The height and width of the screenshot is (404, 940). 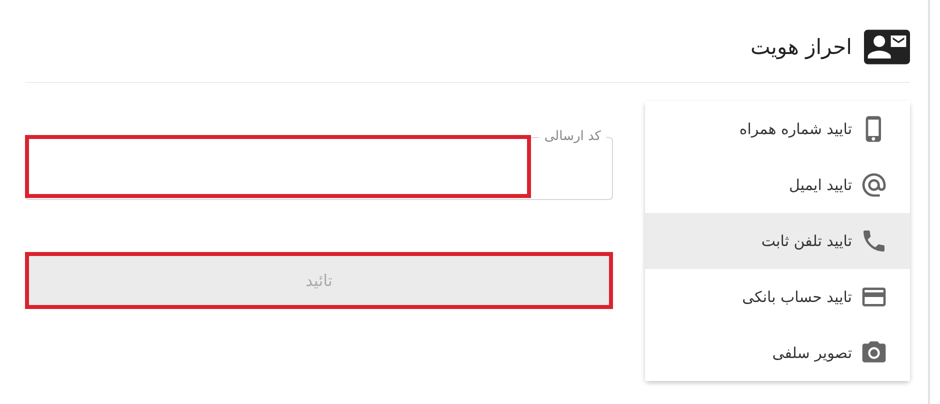 What do you see at coordinates (777, 241) in the screenshot?
I see `menu-item: تایید تلفن ثابت` at bounding box center [777, 241].